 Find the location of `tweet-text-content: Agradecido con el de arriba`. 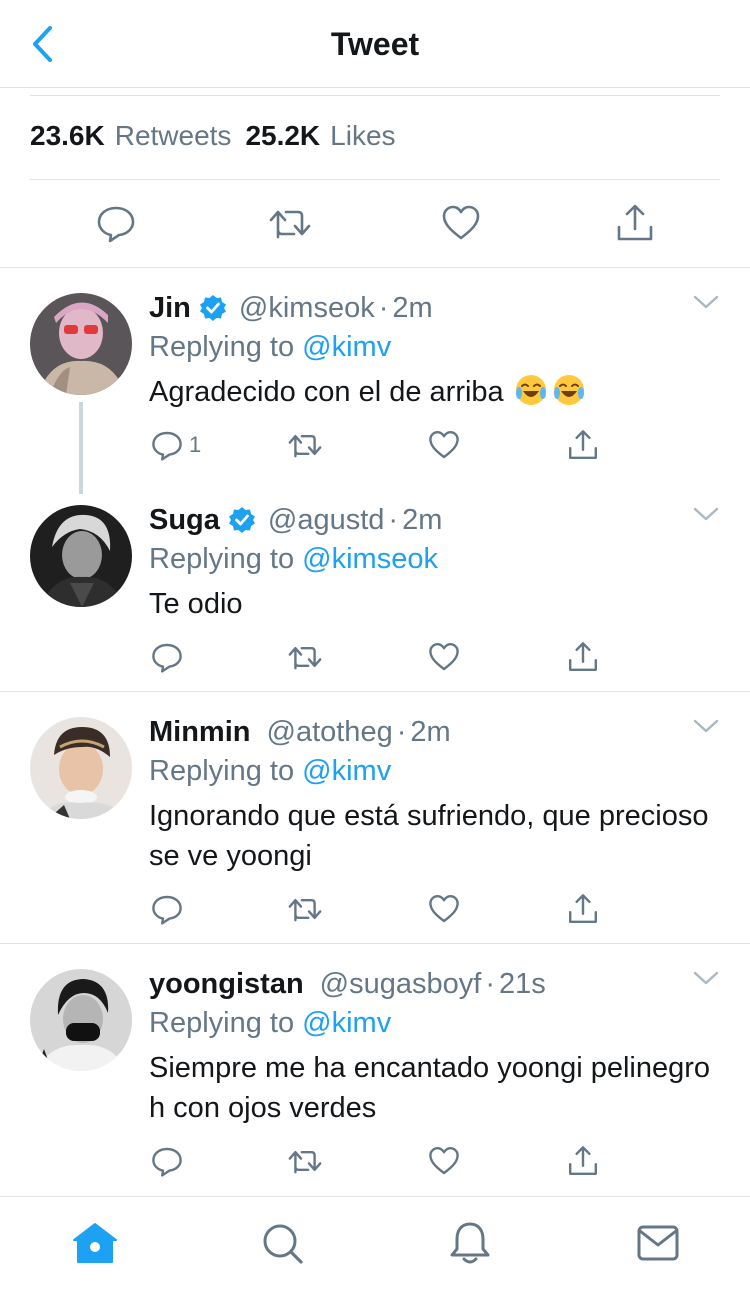

tweet-text-content: Agradecido con el de arriba is located at coordinates (326, 392).